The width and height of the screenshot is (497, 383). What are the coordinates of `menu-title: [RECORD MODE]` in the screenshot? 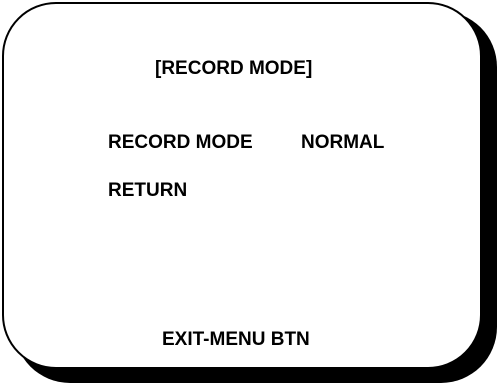 It's located at (234, 68).